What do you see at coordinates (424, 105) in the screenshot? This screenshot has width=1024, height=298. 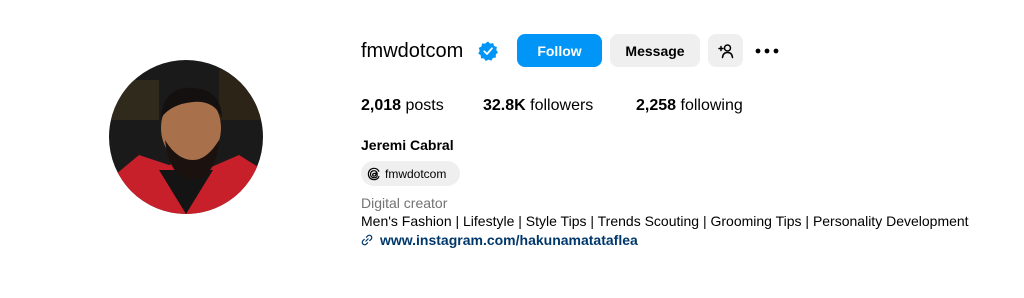 I see `posts-label: posts` at bounding box center [424, 105].